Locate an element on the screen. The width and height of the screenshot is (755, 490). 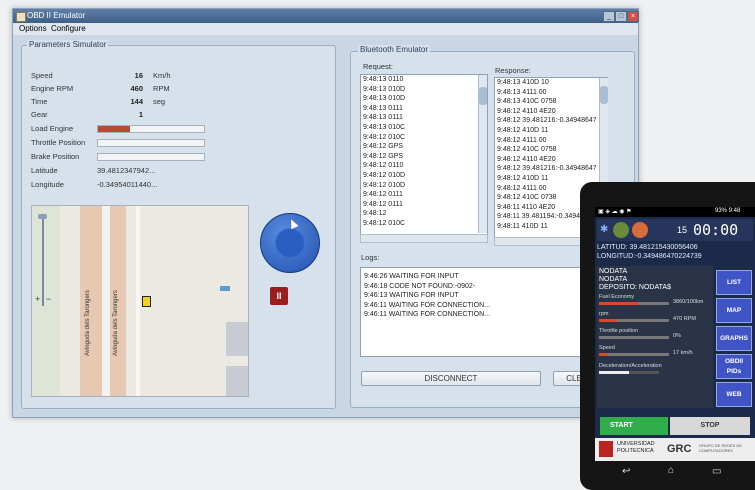
rpm-label: Engine RPM is located at coordinates (52, 88).